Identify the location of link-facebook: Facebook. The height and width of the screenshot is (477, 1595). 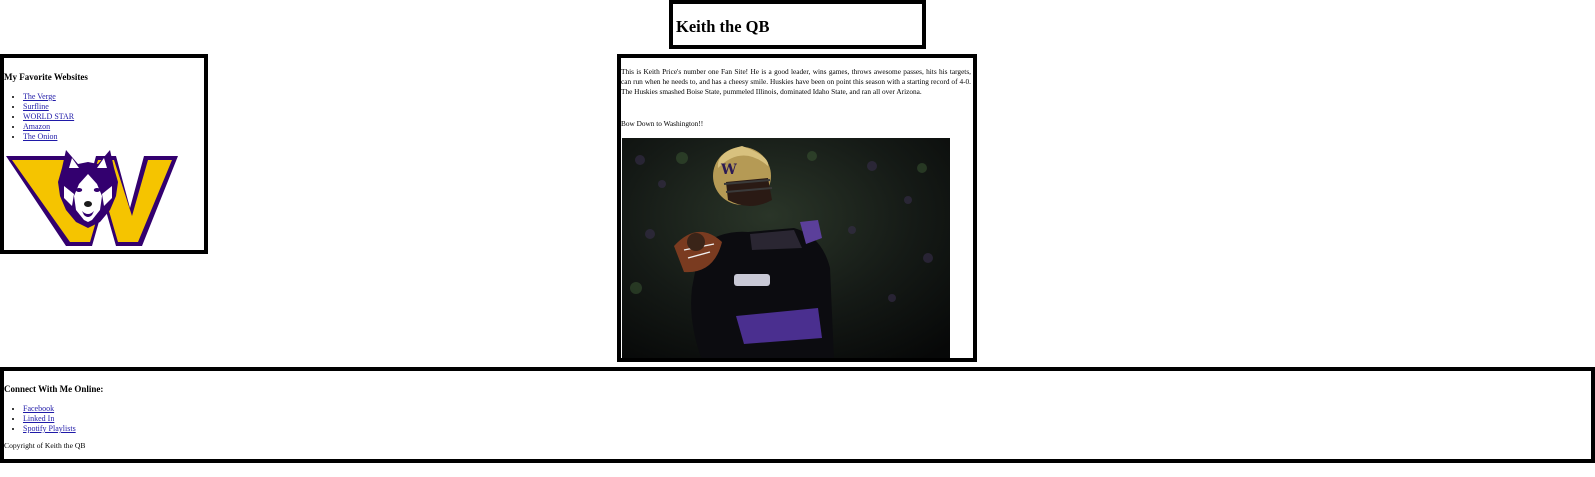
(38, 408).